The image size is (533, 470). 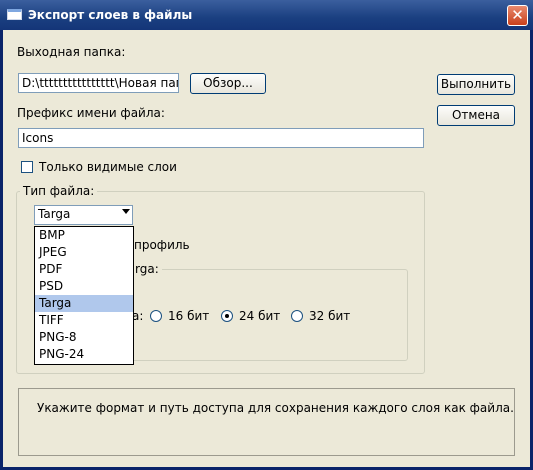 What do you see at coordinates (84, 235) in the screenshot?
I see `file-type-option-bmp: BMP` at bounding box center [84, 235].